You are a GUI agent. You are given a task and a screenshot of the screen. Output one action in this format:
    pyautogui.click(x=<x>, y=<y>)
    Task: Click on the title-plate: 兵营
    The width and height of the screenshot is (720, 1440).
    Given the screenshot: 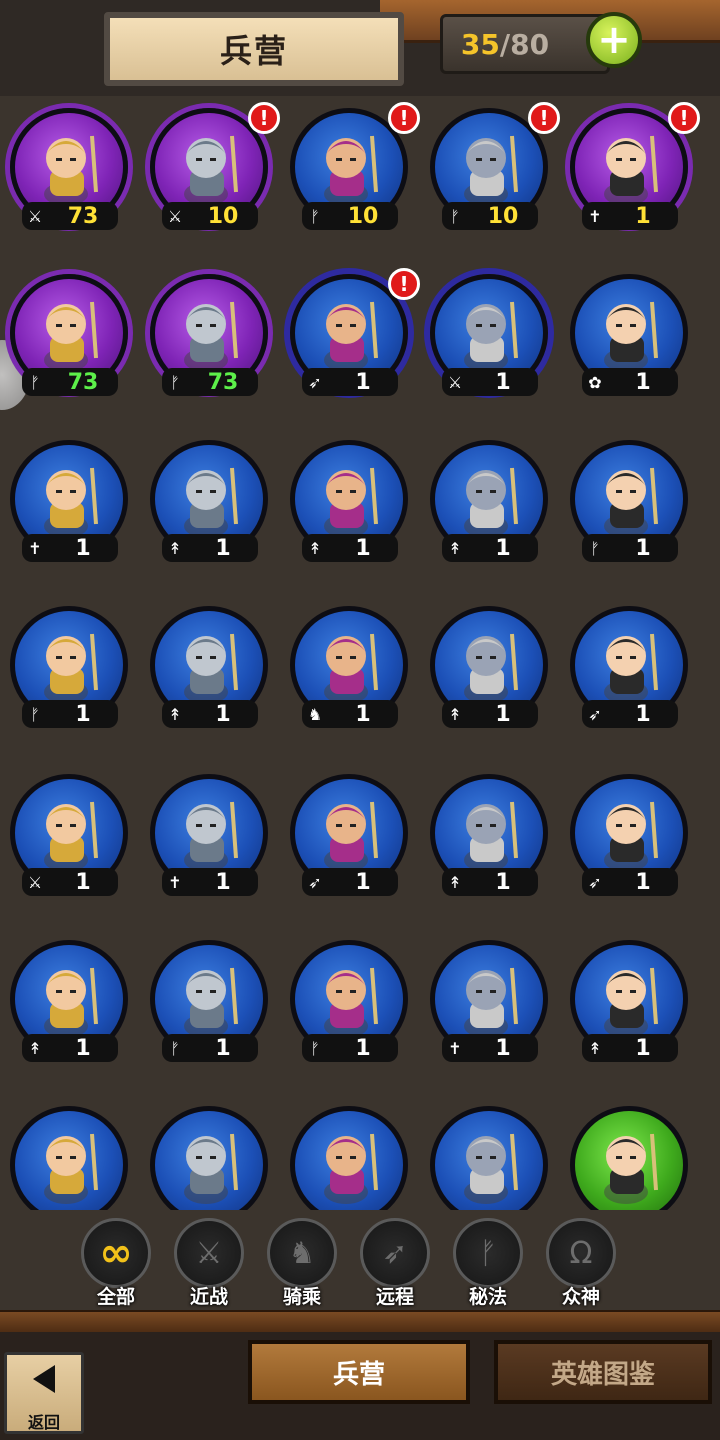 What is the action you would take?
    pyautogui.click(x=254, y=49)
    